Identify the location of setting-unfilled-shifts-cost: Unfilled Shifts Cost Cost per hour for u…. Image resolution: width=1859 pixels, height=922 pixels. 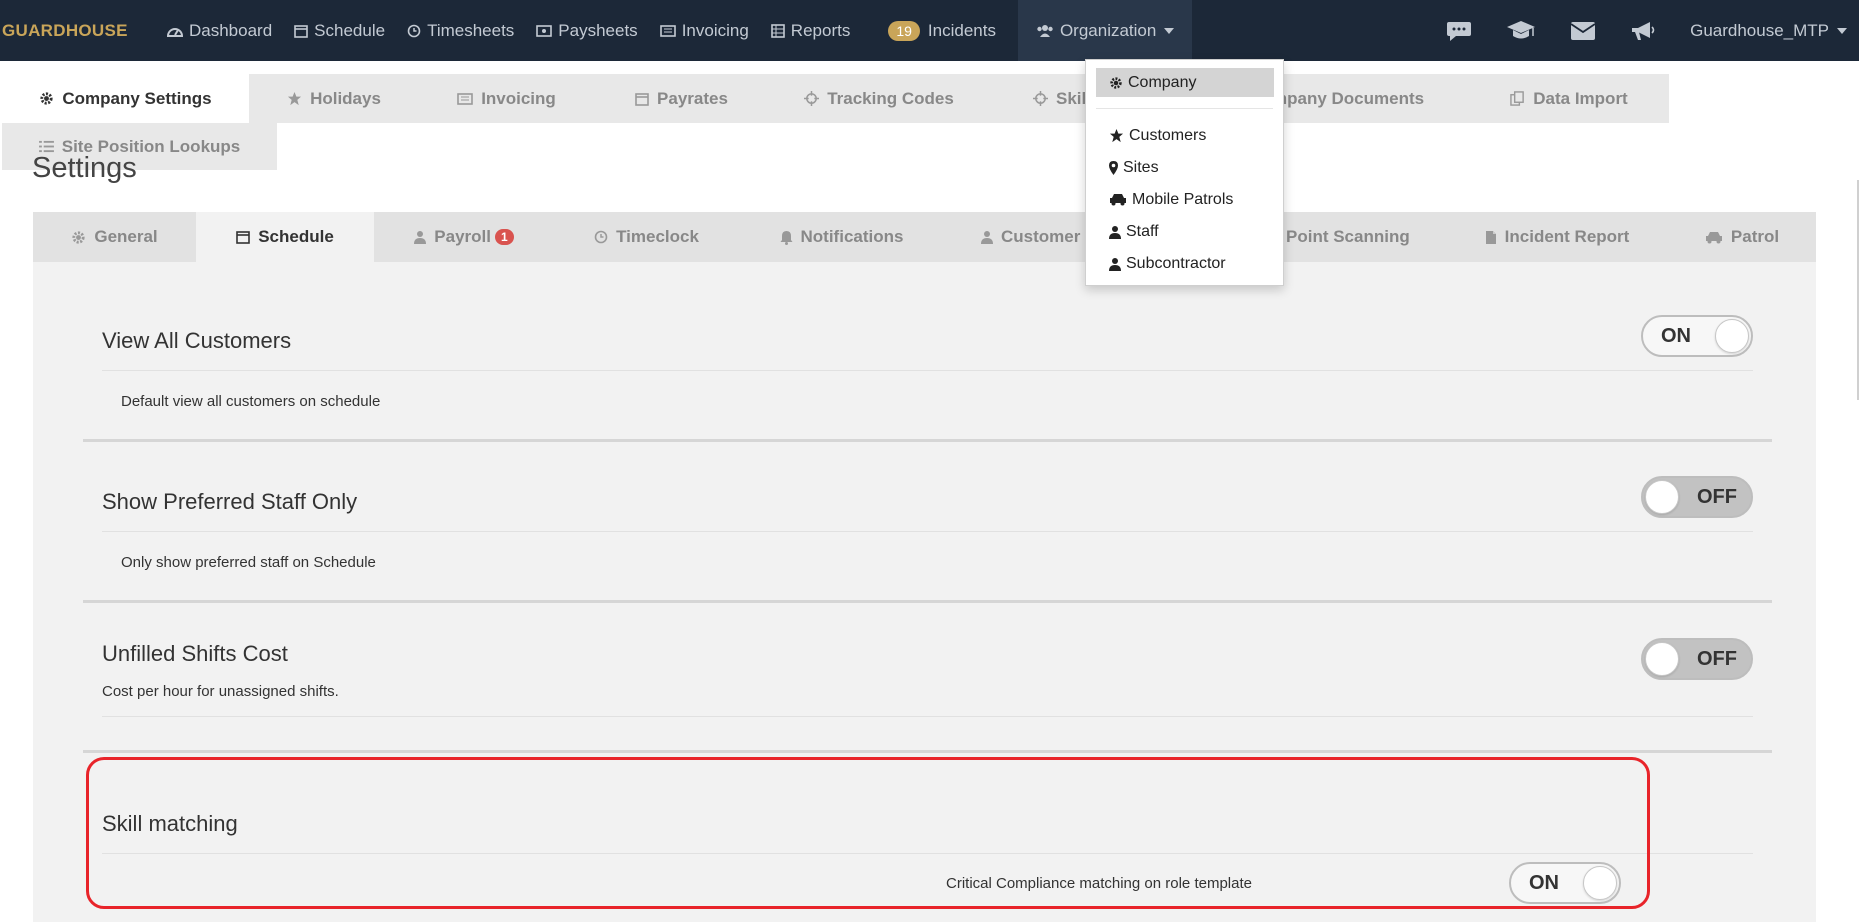
(927, 678).